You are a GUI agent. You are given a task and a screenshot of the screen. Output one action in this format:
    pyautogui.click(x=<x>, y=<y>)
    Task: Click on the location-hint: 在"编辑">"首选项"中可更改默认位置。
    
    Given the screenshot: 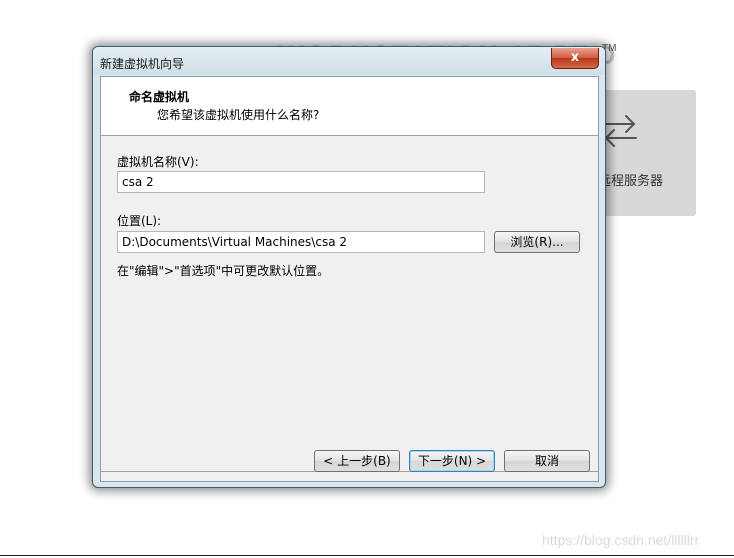 What is the action you would take?
    pyautogui.click(x=223, y=271)
    